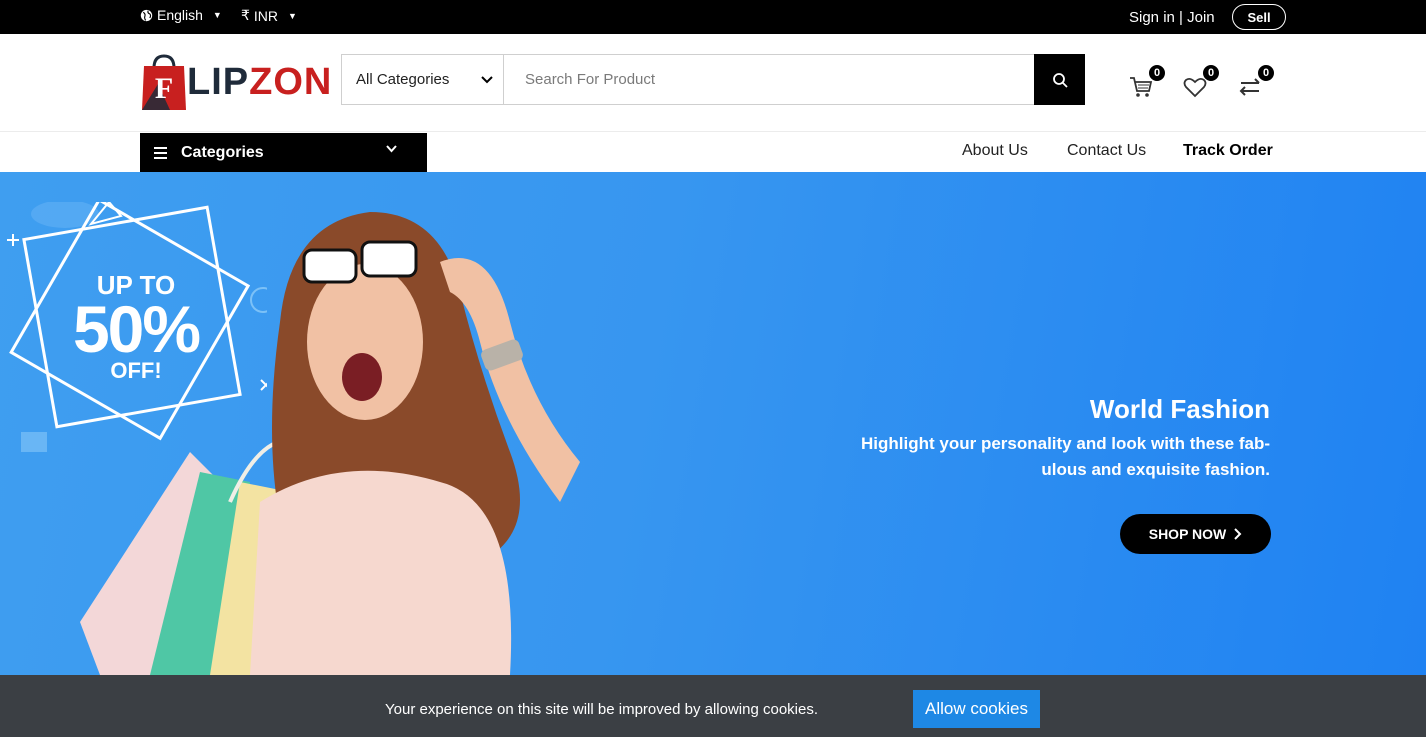 The width and height of the screenshot is (1426, 737). Describe the element at coordinates (1147, 82) in the screenshot. I see `cart-button: 0` at that location.